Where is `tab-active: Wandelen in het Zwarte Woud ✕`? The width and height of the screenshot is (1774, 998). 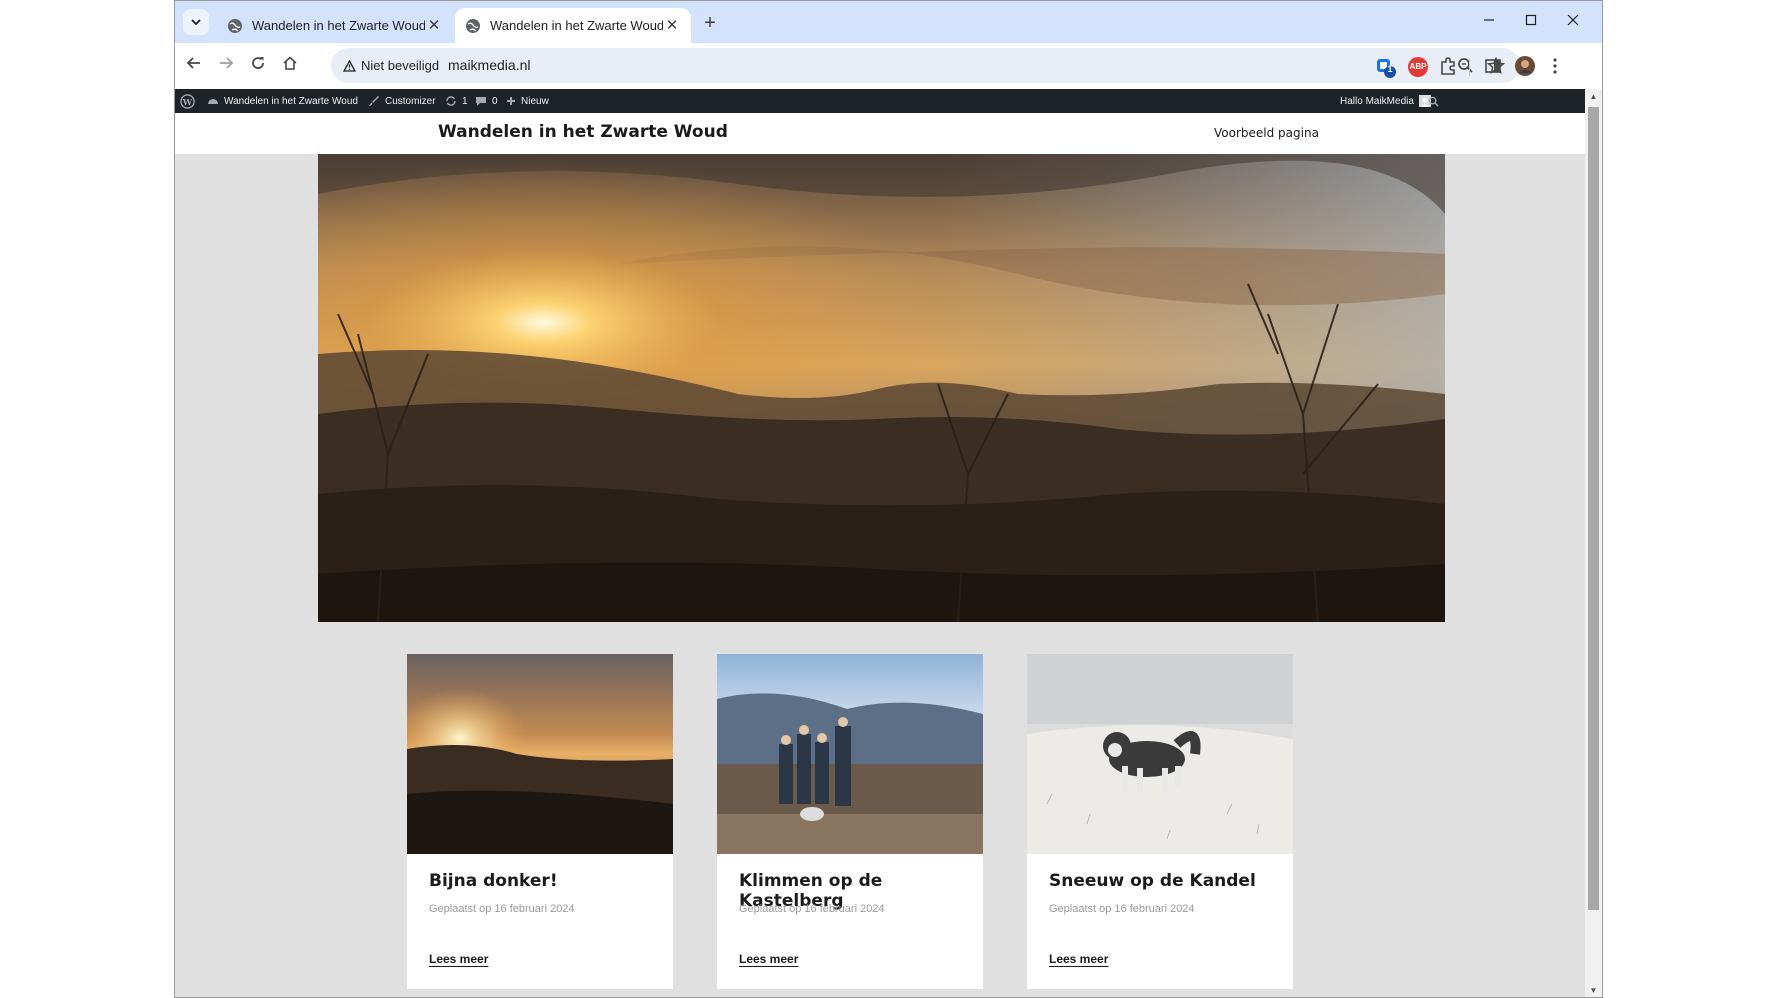
tab-active: Wandelen in het Zwarte Woud ✕ is located at coordinates (573, 25).